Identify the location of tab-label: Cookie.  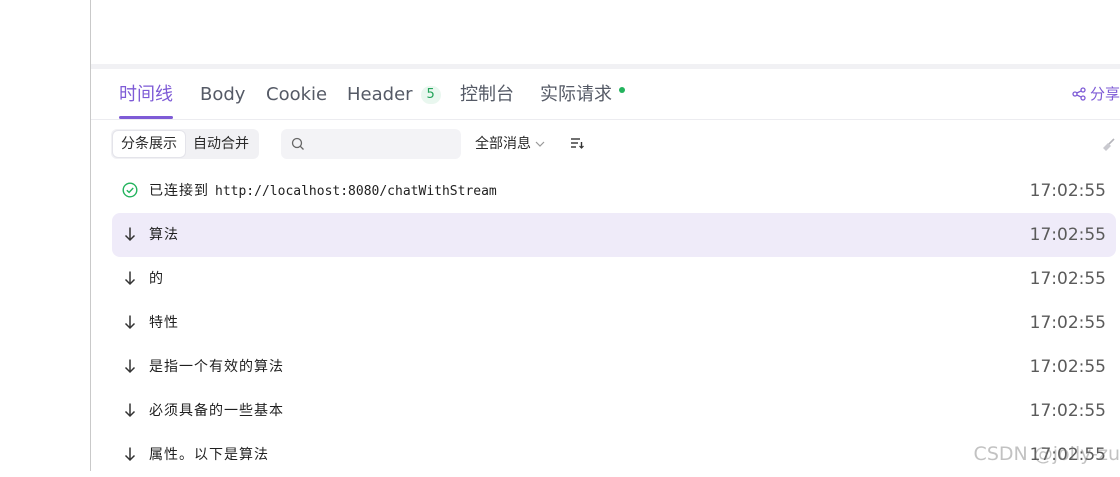
(297, 94).